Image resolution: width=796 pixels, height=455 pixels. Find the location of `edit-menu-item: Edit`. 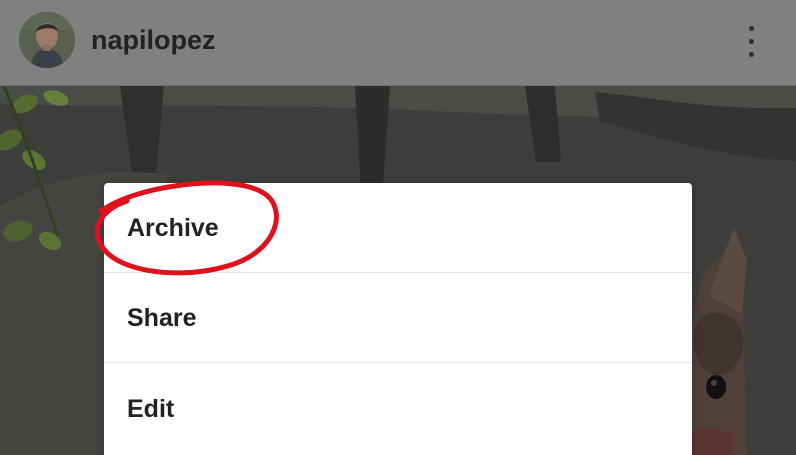

edit-menu-item: Edit is located at coordinates (398, 409).